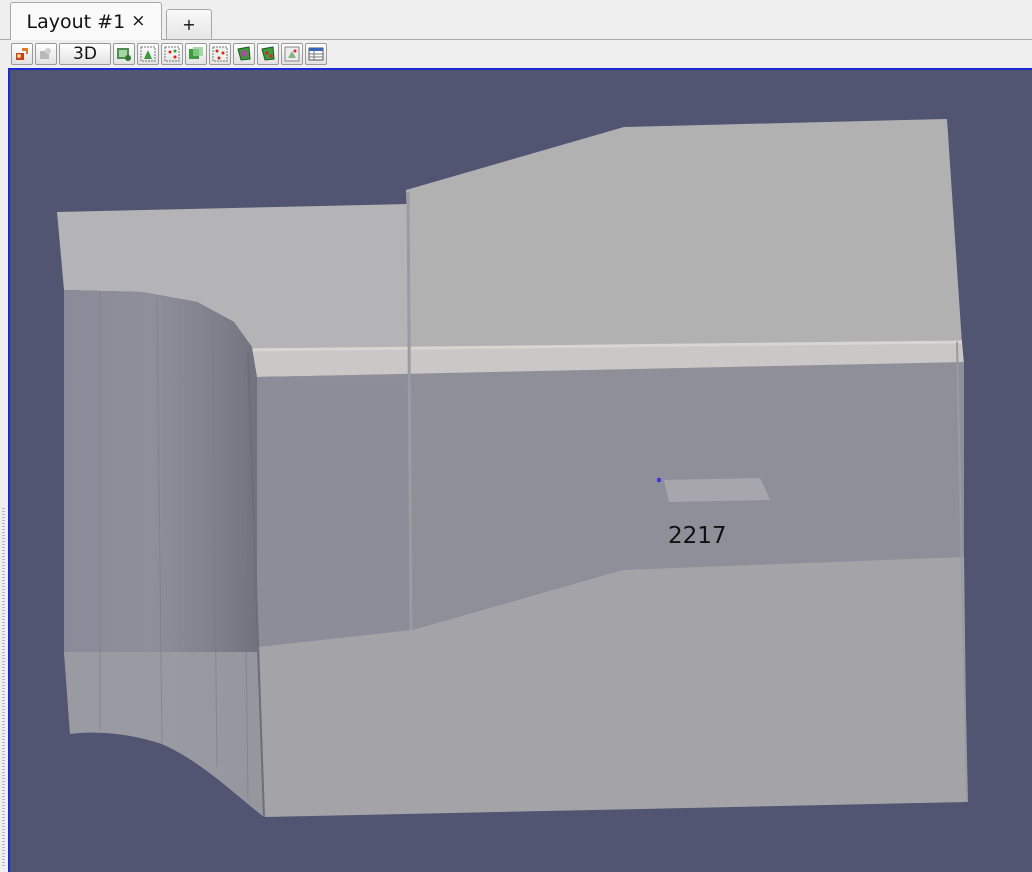 This screenshot has width=1032, height=872. Describe the element at coordinates (684, 233) in the screenshot. I see `mesh-back-right-face` at that location.